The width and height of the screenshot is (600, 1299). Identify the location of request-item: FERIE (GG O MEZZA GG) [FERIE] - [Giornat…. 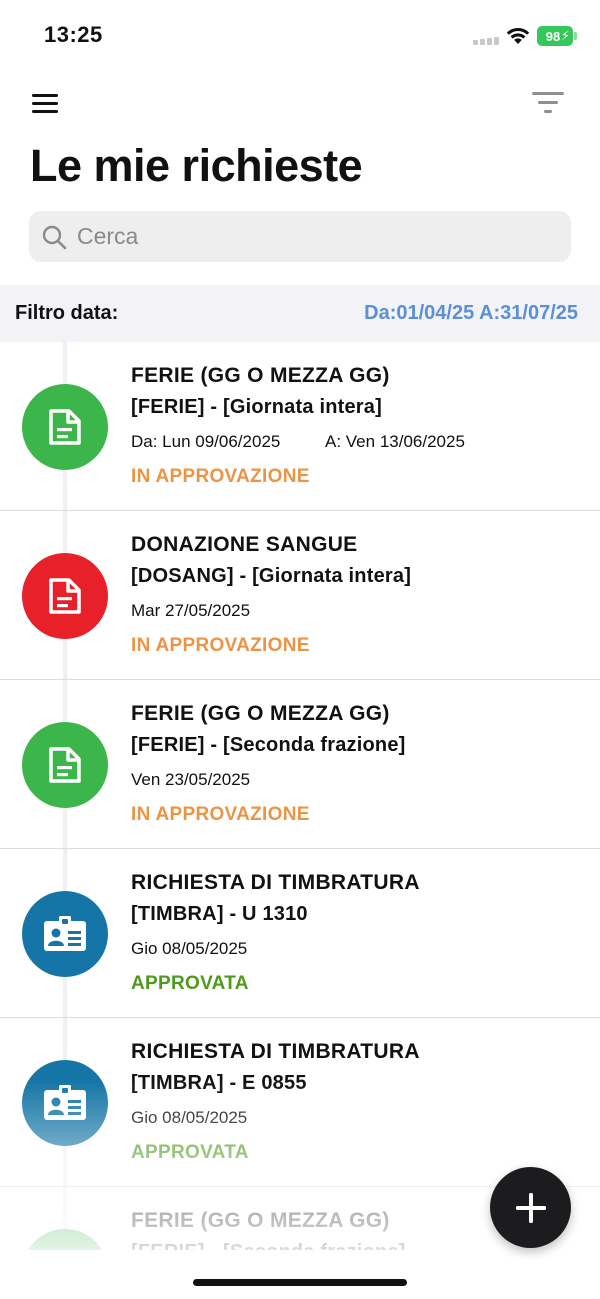
(300, 426).